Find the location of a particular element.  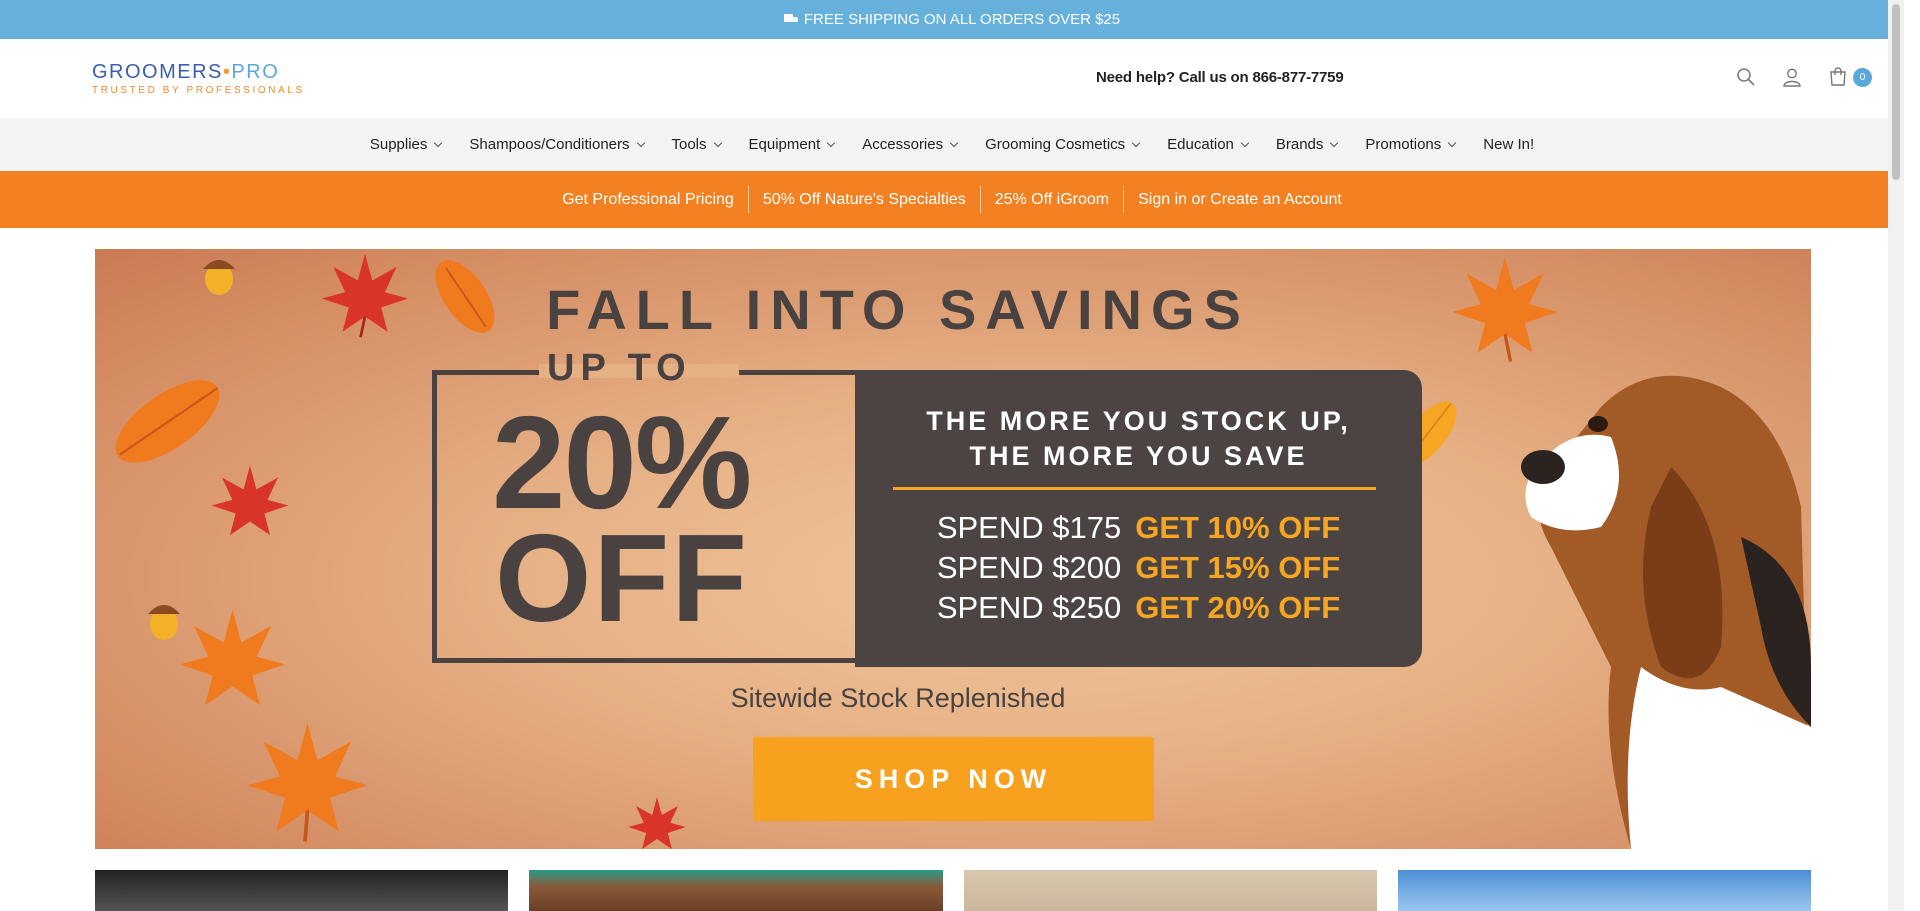

logo-tagline: TRUSTED BY PROFESSIONALS is located at coordinates (198, 90).